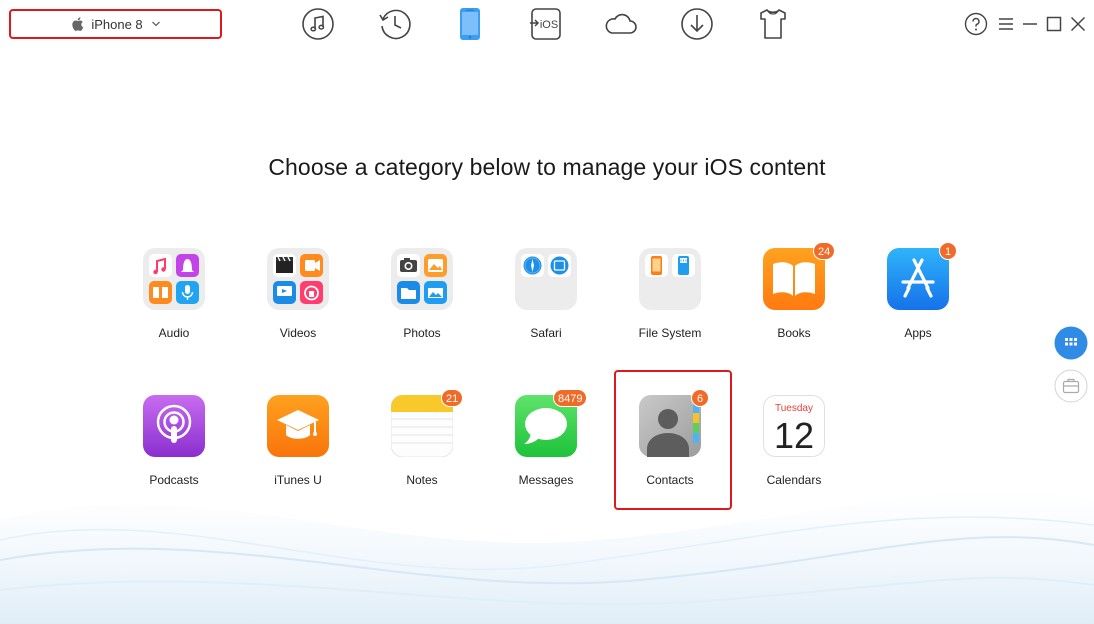  Describe the element at coordinates (1054, 24) in the screenshot. I see `maximize-icon` at that location.